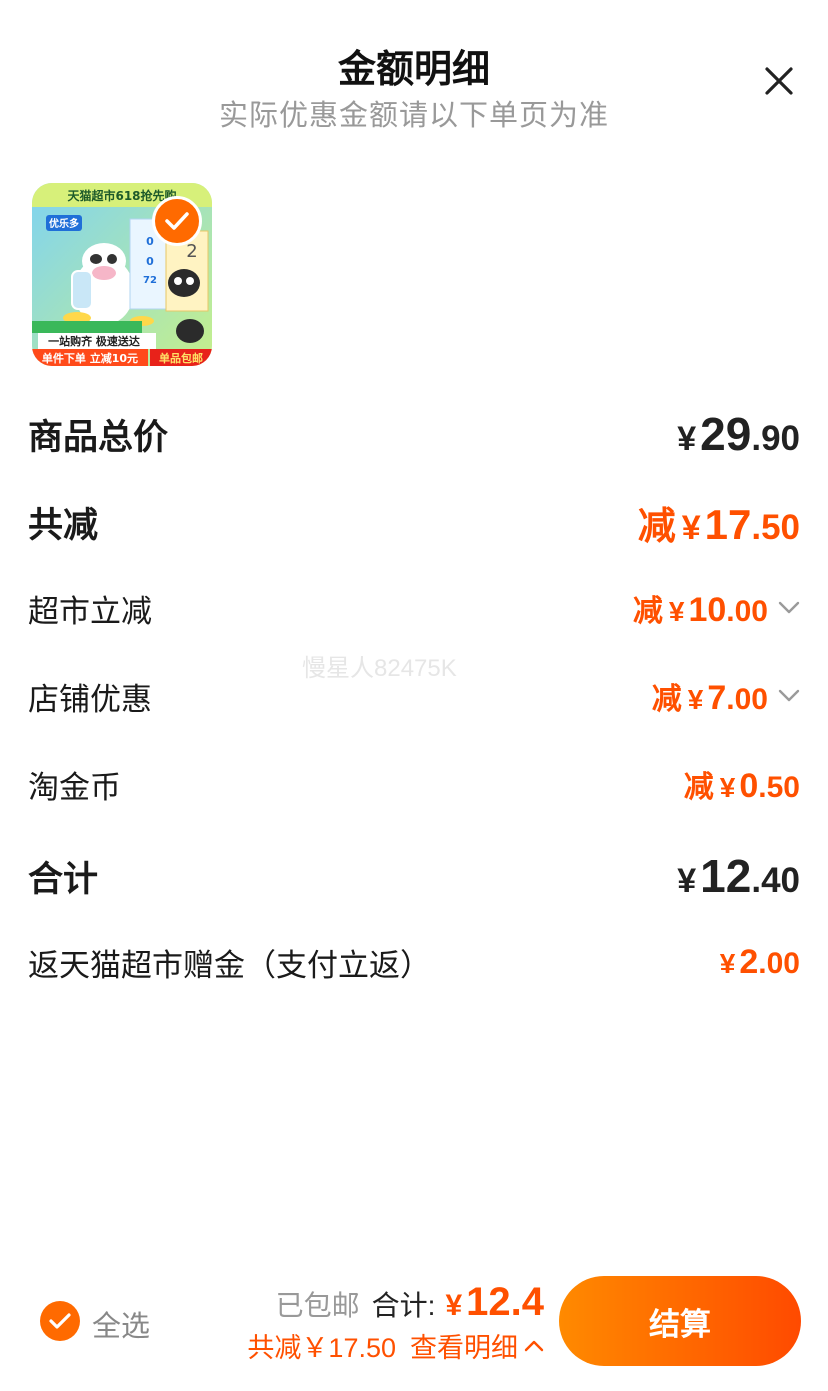  Describe the element at coordinates (414, 608) in the screenshot. I see `row-supermarket-discount: 超市立减 减 ¥ 10 .00` at that location.